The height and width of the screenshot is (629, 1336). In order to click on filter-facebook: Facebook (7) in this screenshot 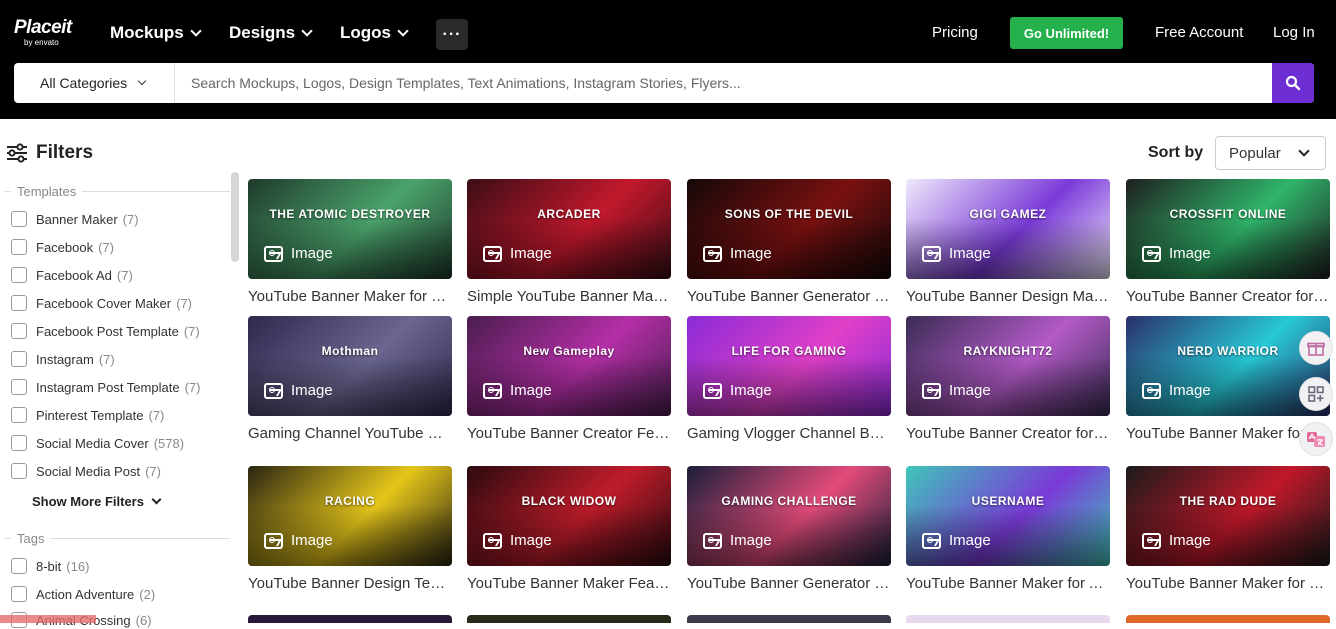, I will do `click(62, 247)`.